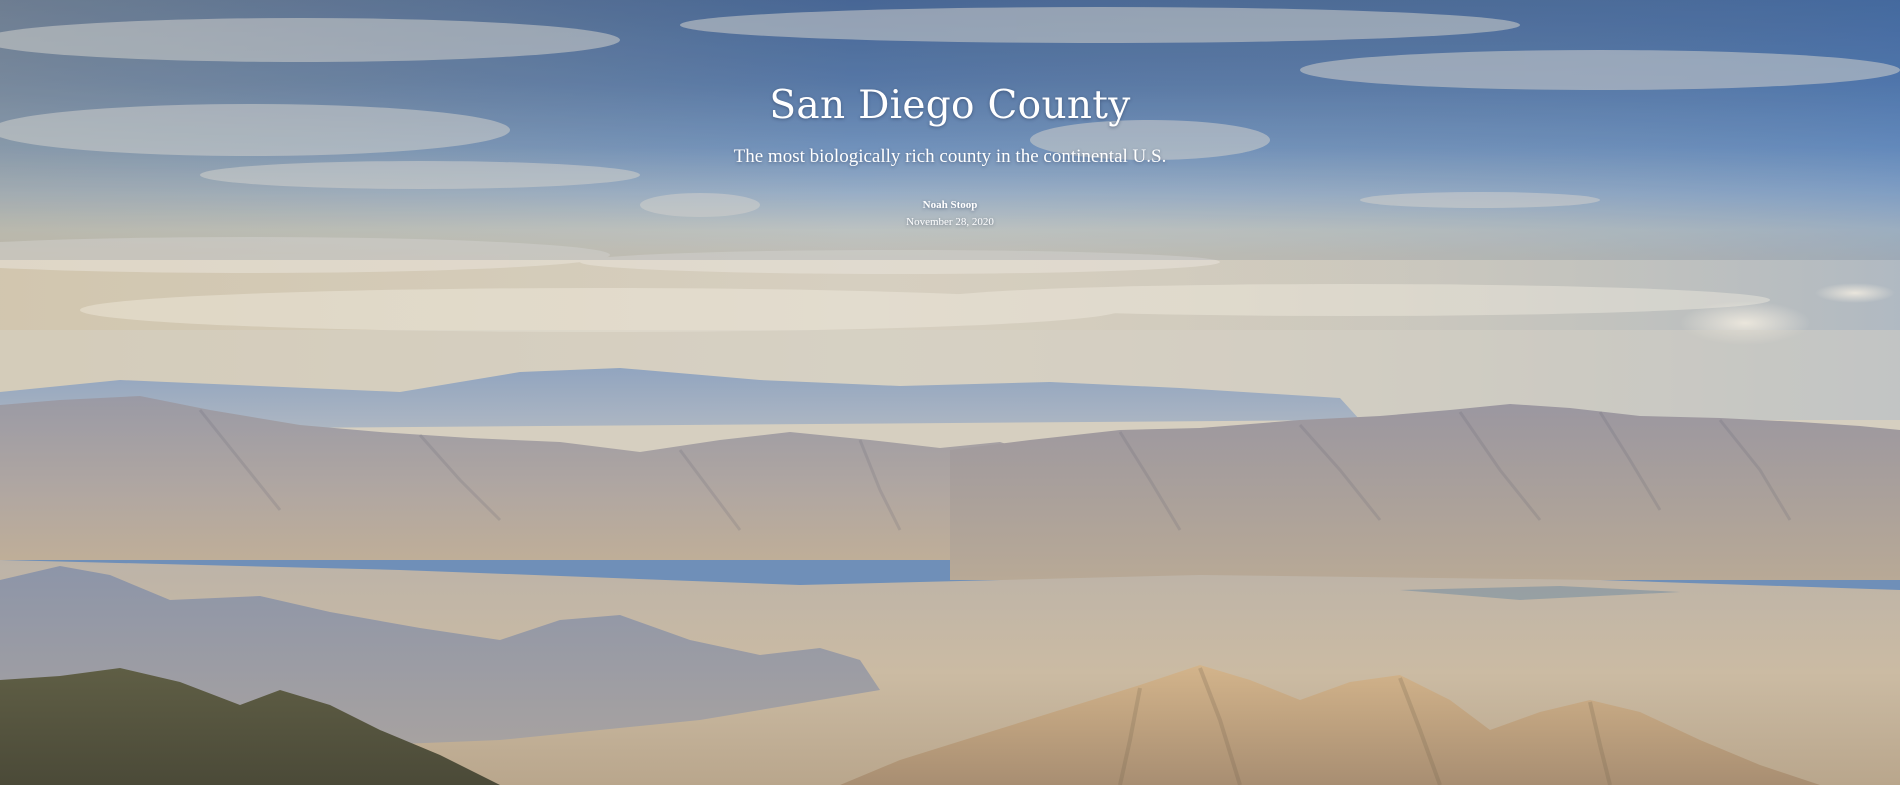  Describe the element at coordinates (950, 222) in the screenshot. I see `publish-date: November 28, 2020` at that location.